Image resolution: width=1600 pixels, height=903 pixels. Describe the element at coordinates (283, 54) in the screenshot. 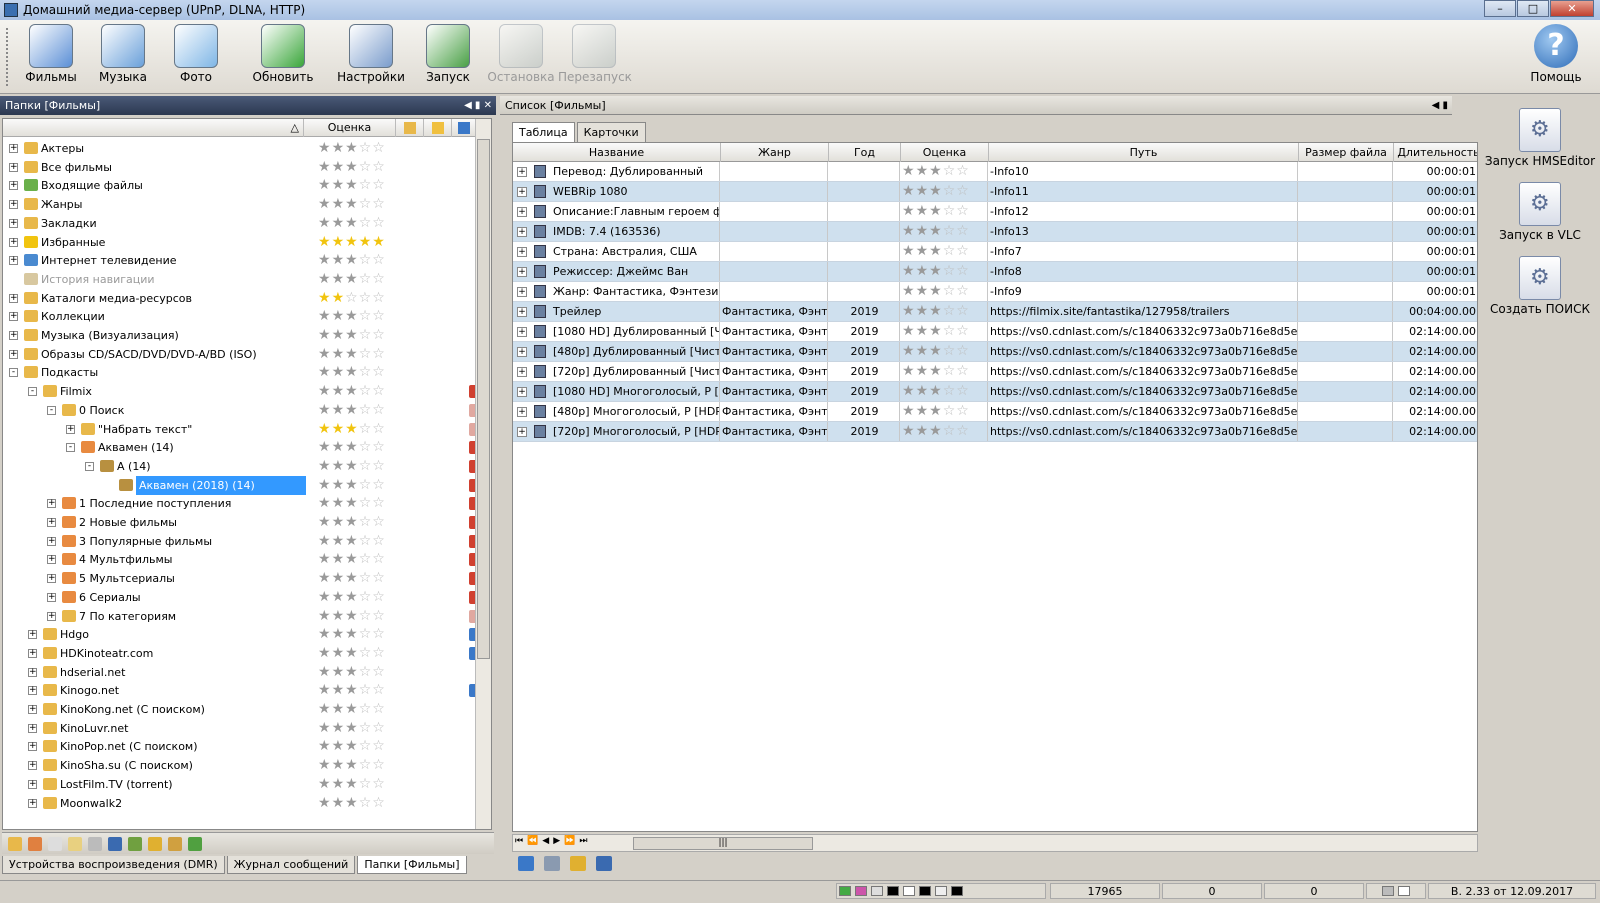

I see `toolbar-button-3: Обновить` at that location.